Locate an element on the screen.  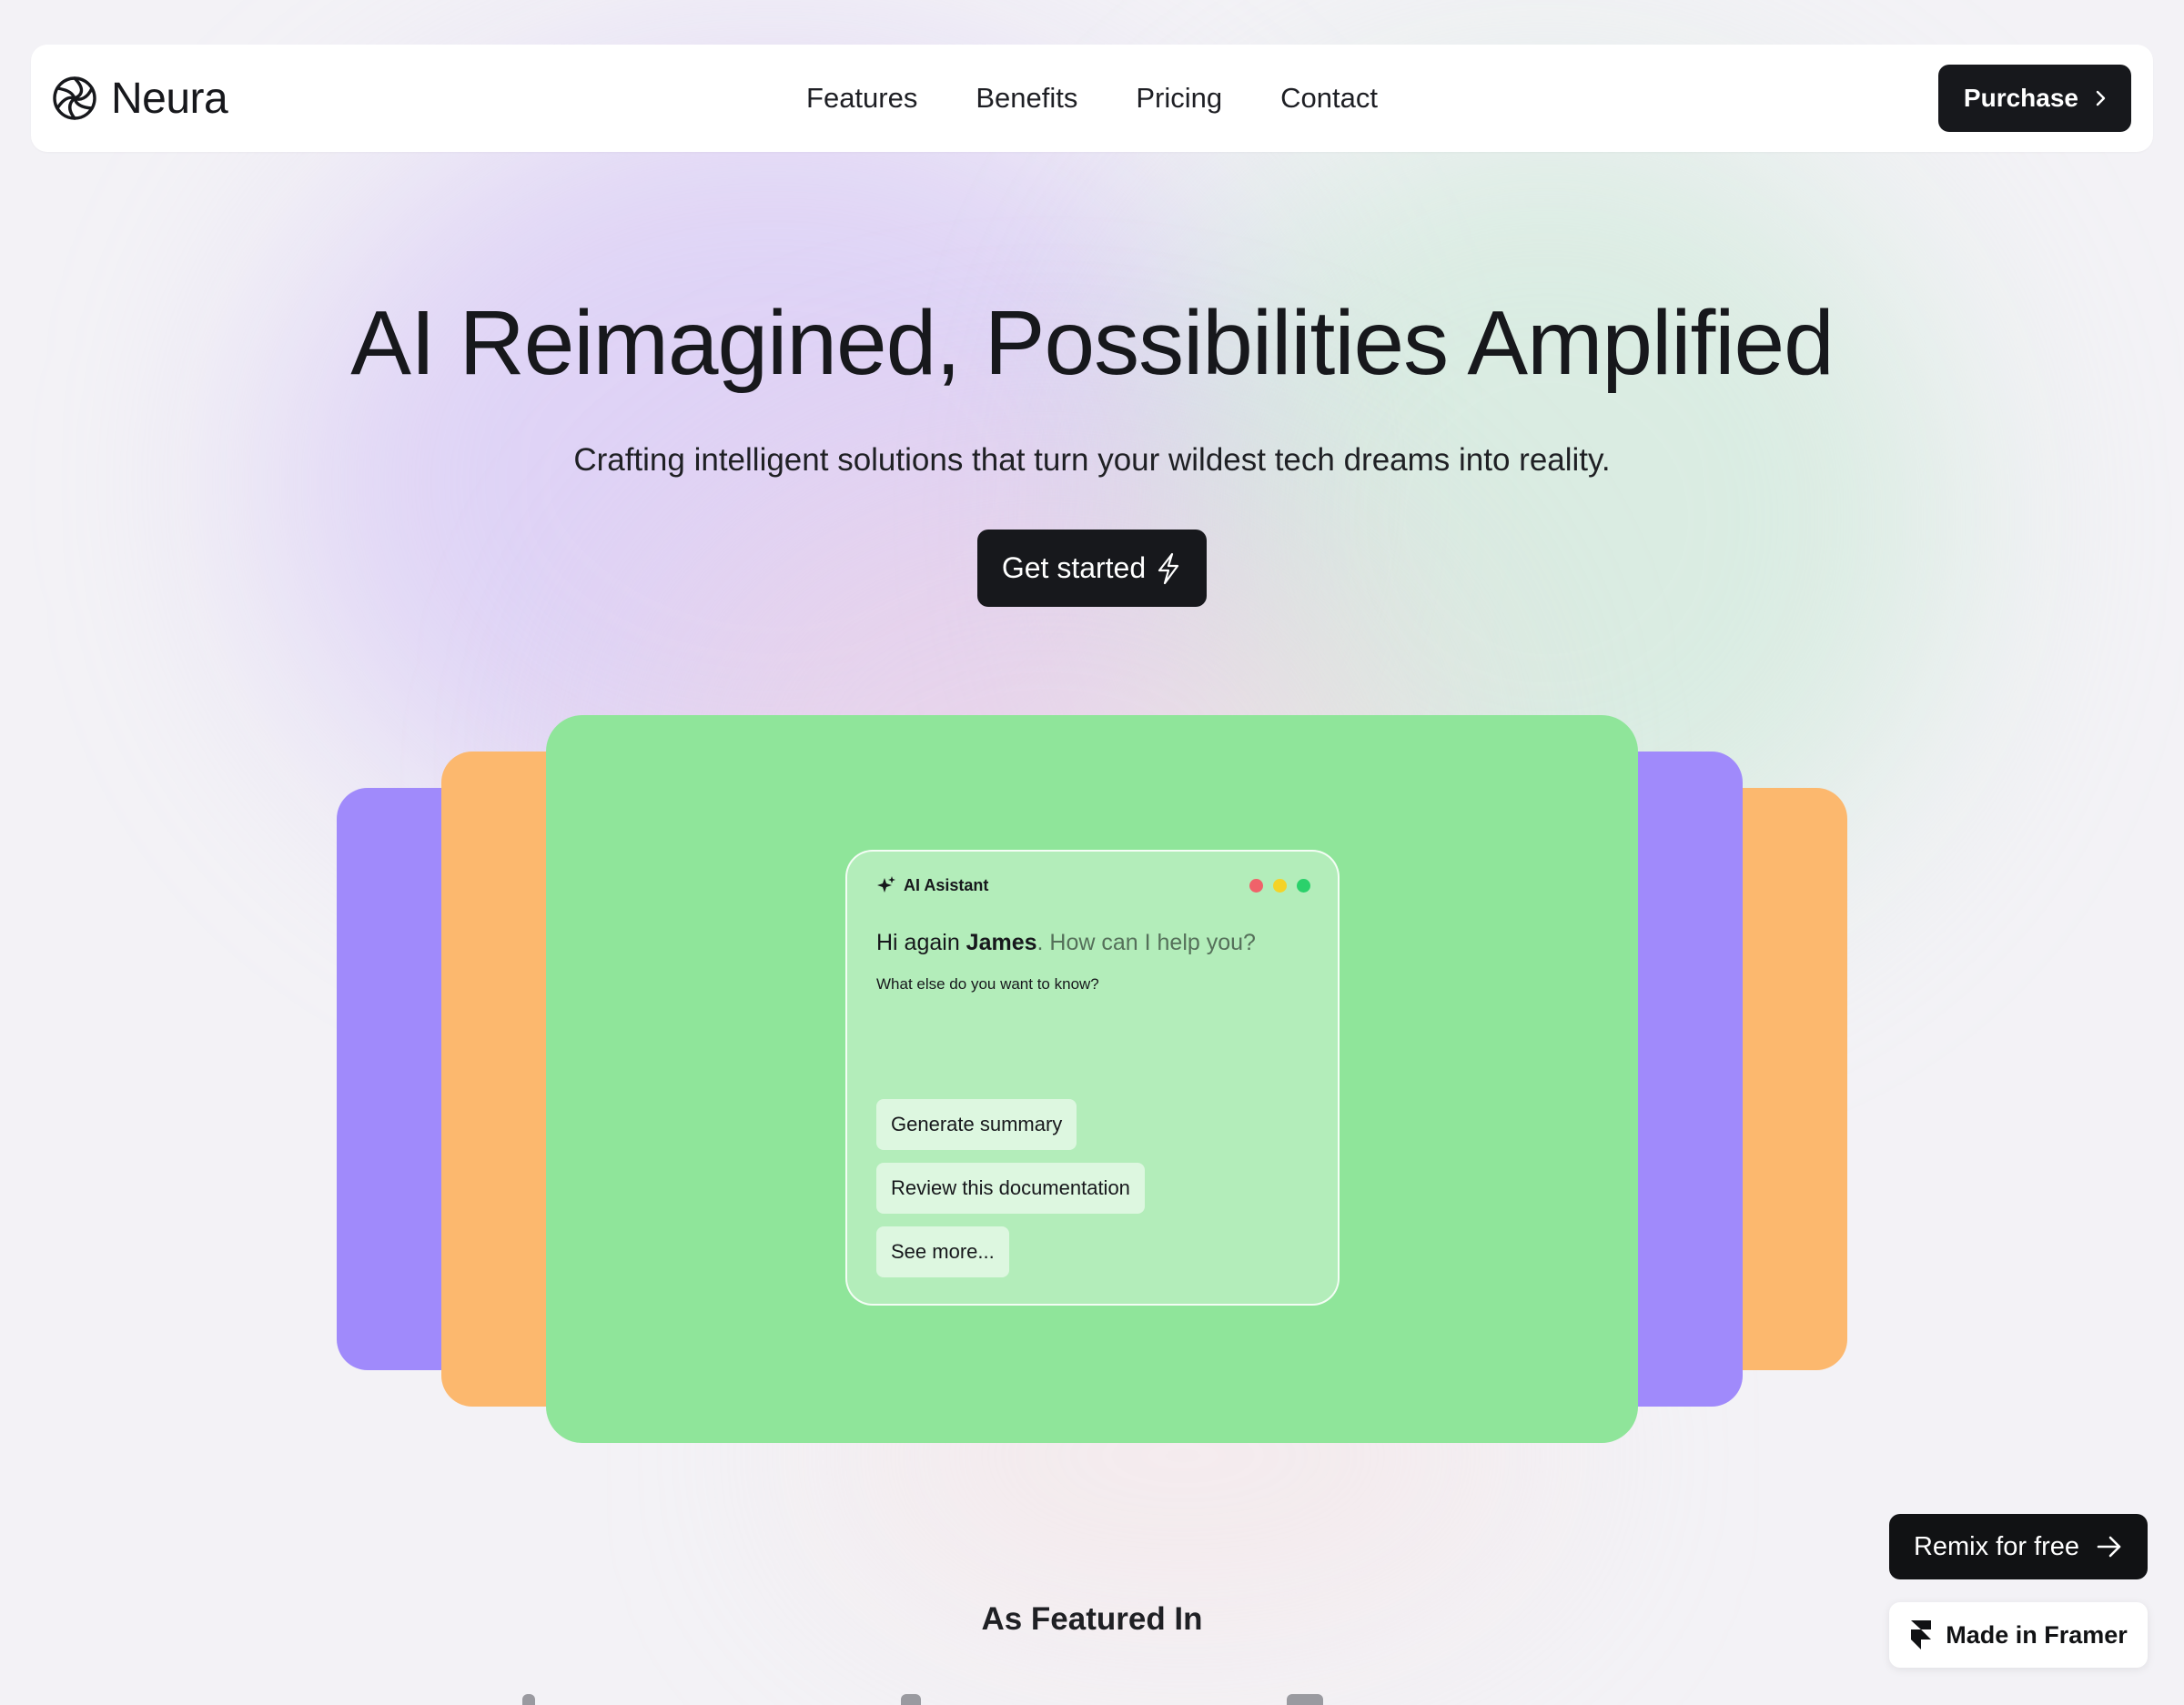
made-in-framer-badge: Made in Framer is located at coordinates (2019, 1635).